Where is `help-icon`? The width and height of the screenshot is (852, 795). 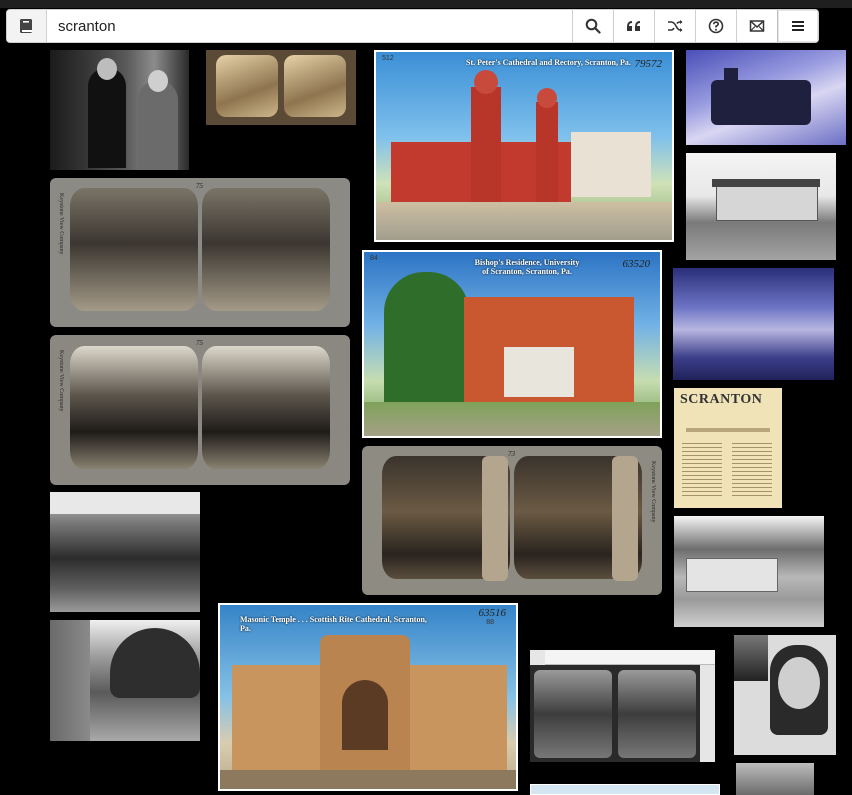 help-icon is located at coordinates (716, 26).